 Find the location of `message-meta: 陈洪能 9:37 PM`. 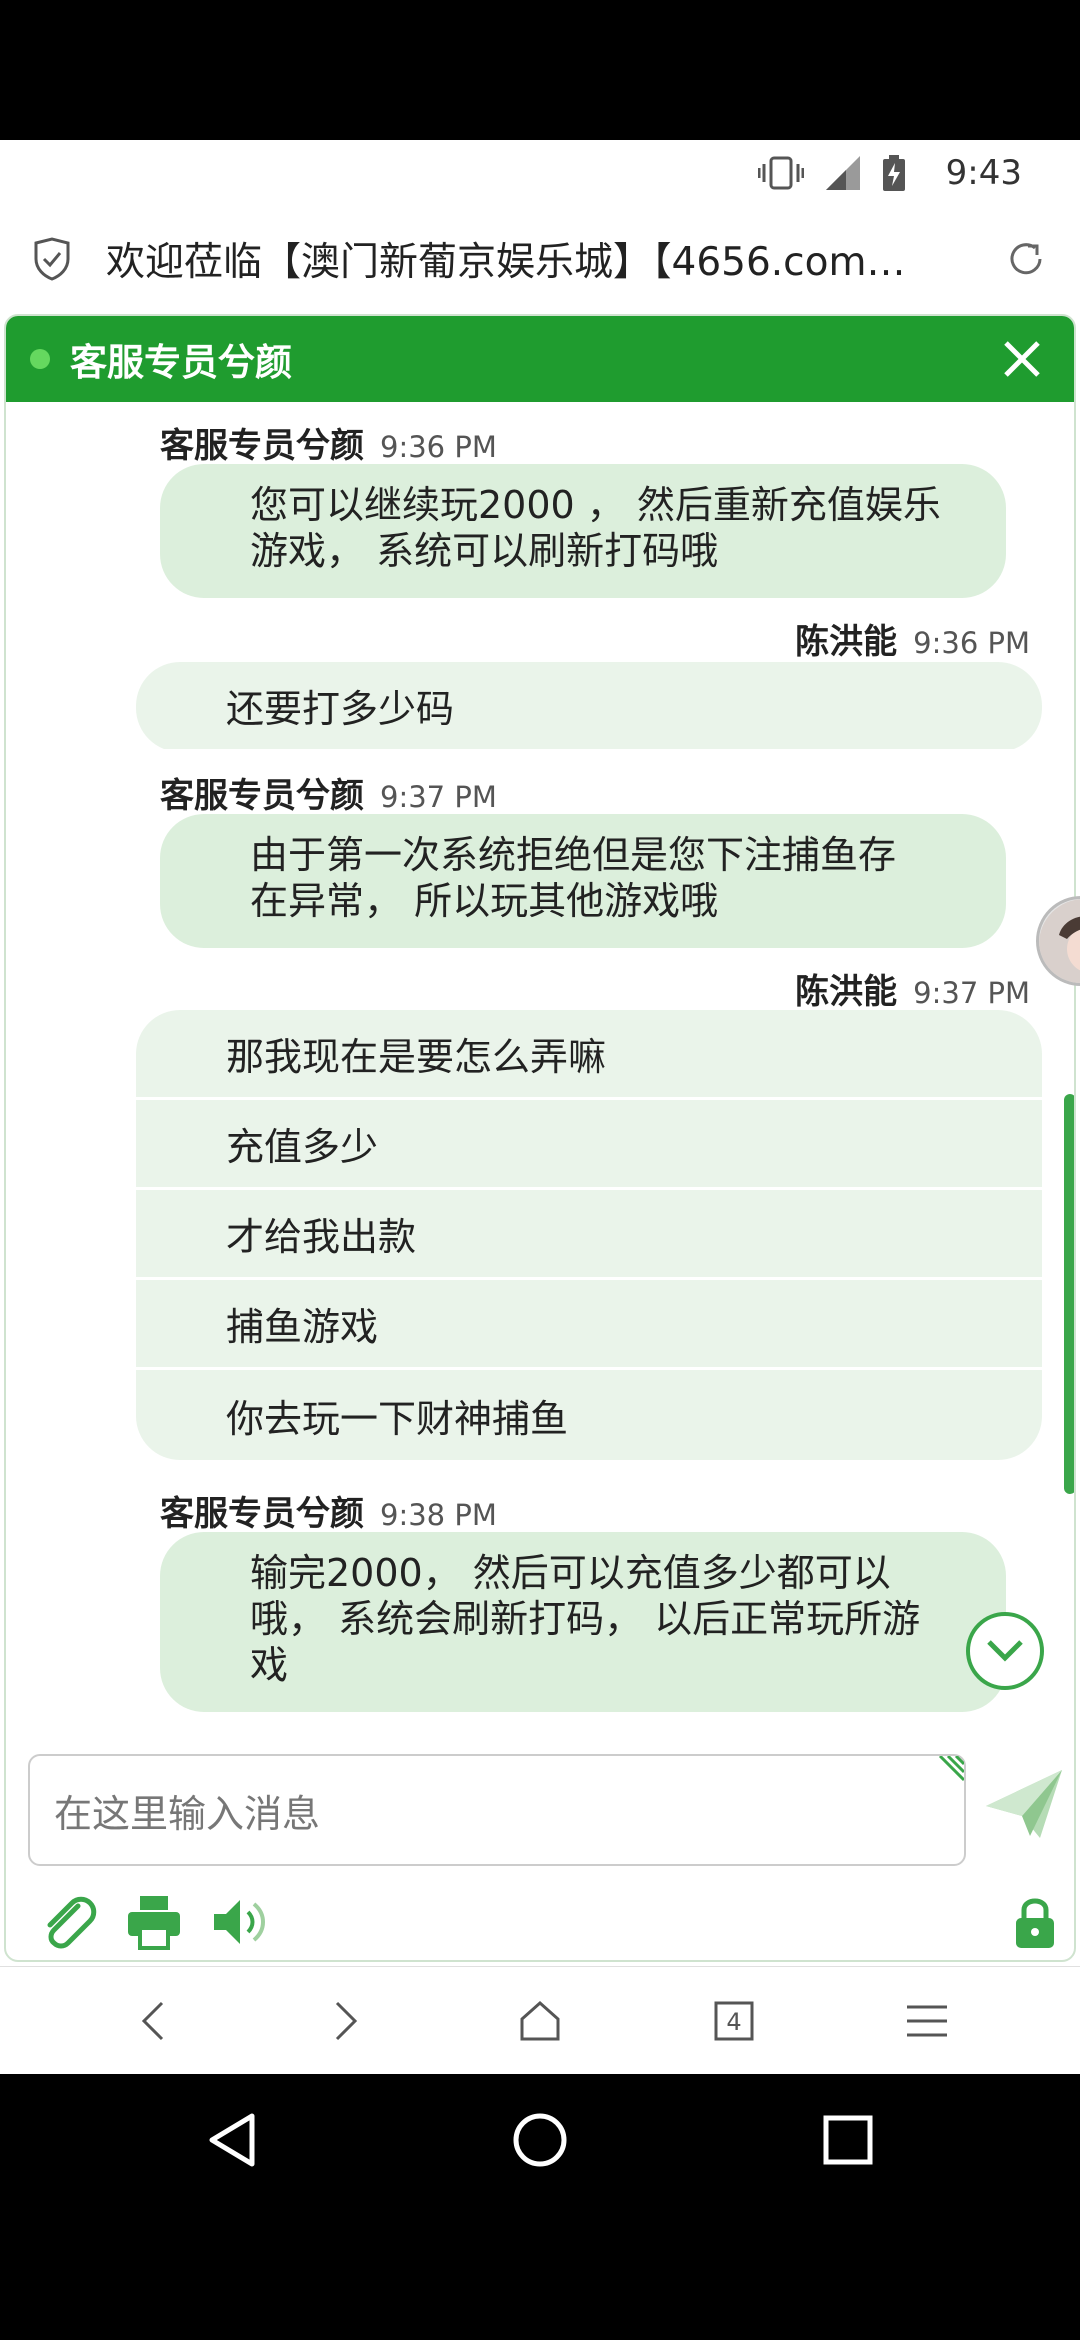

message-meta: 陈洪能 9:37 PM is located at coordinates (912, 988).